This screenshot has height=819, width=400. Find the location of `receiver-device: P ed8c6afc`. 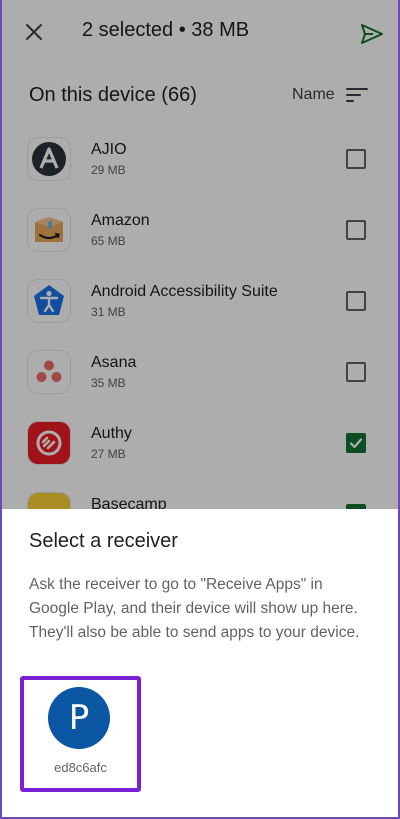

receiver-device: P ed8c6afc is located at coordinates (80, 734).